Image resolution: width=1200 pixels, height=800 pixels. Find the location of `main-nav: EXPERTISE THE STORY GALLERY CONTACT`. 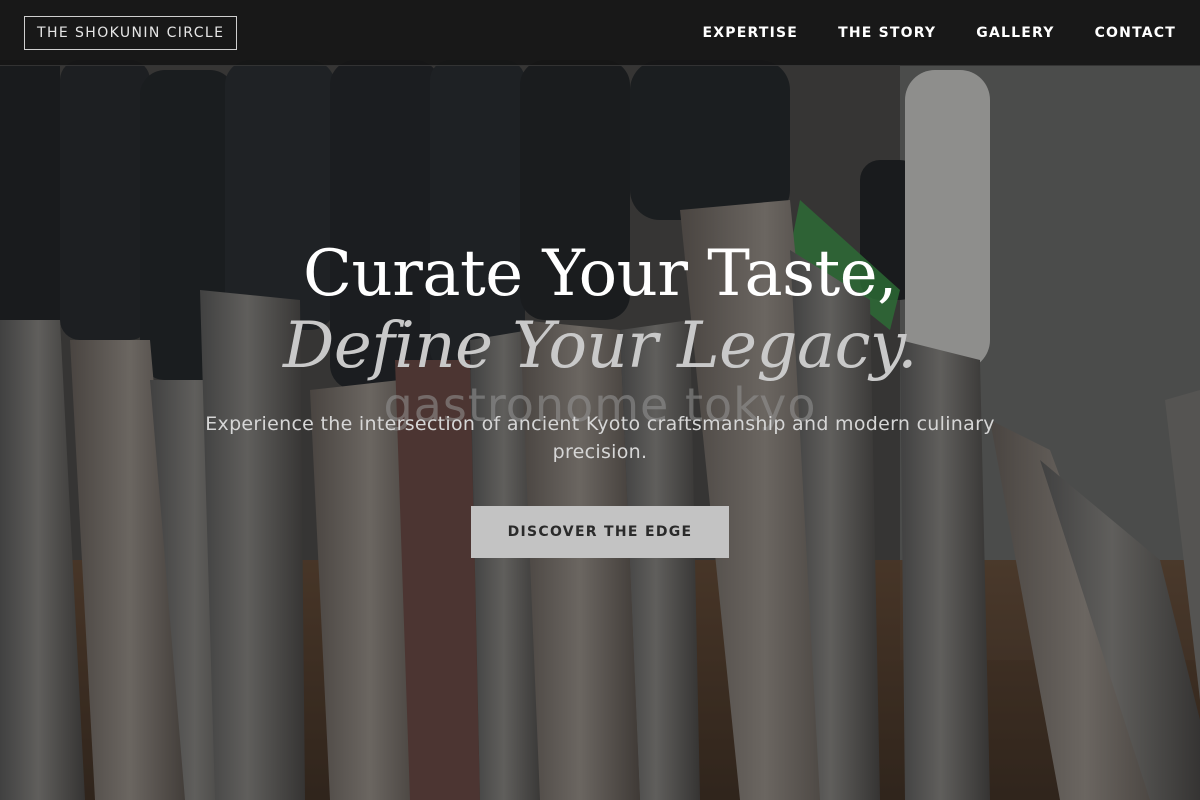

main-nav: EXPERTISE THE STORY GALLERY CONTACT is located at coordinates (939, 33).